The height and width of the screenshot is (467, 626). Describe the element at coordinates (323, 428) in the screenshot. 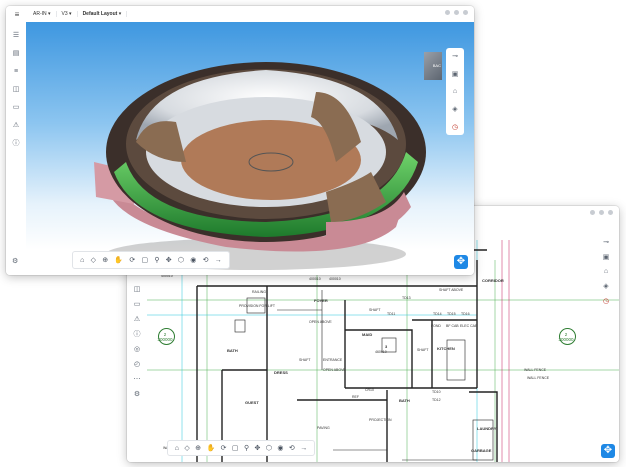

I see `annotation: PAVING` at that location.